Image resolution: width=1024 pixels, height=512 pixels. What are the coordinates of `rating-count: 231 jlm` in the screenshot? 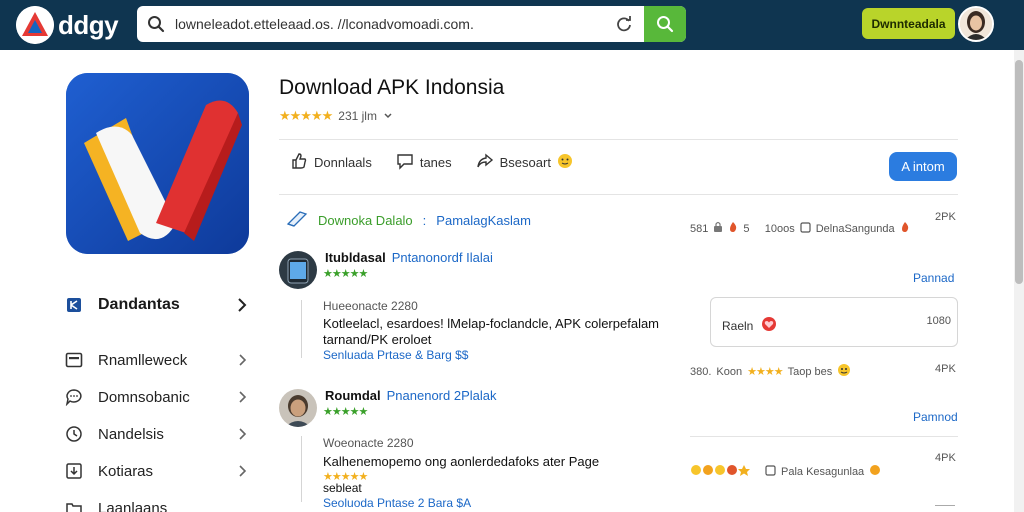 It's located at (357, 116).